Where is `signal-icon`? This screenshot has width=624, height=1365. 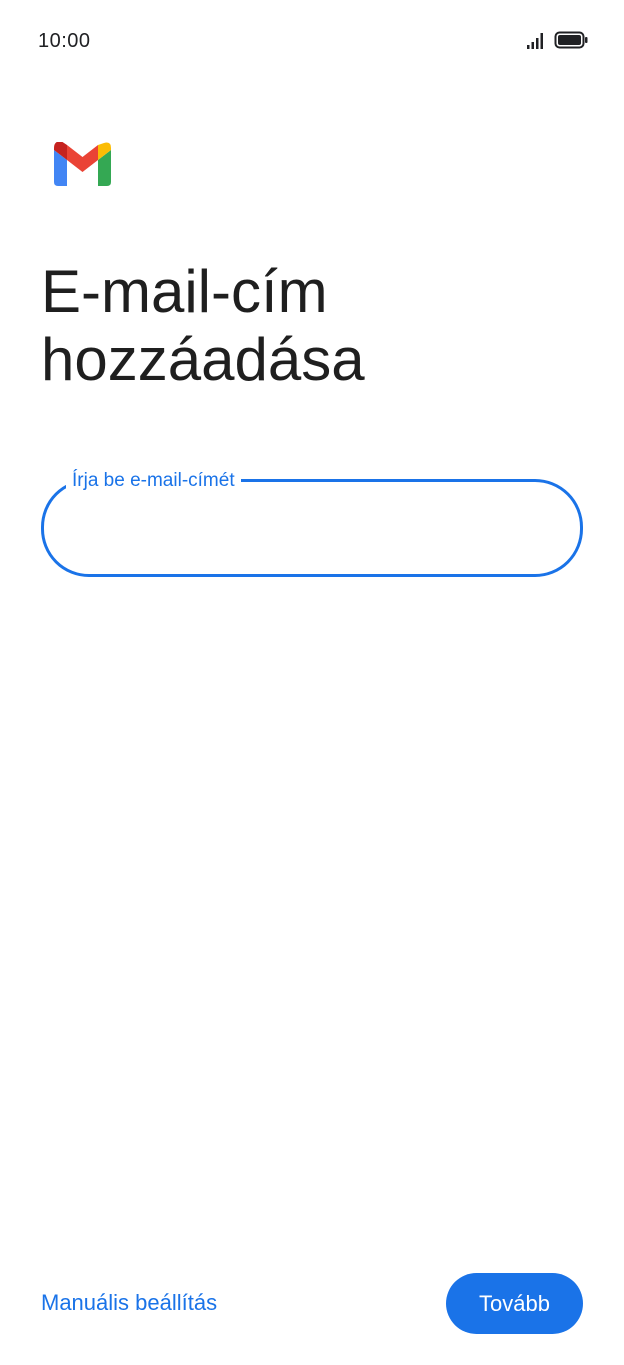
signal-icon is located at coordinates (535, 41).